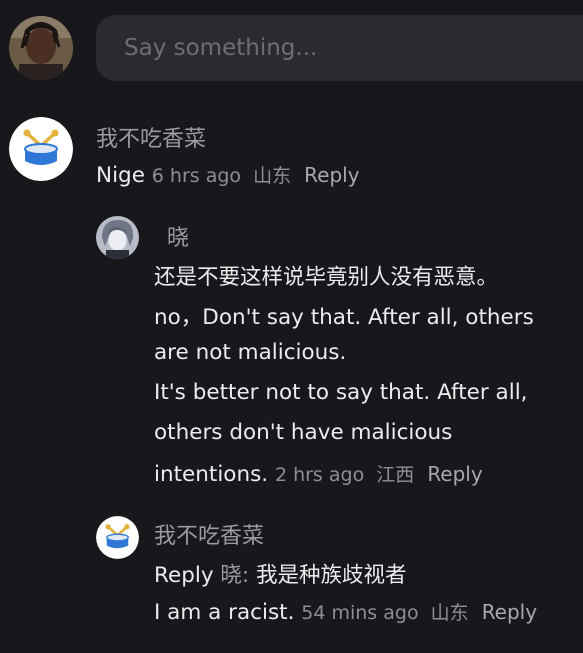 The width and height of the screenshot is (583, 653). Describe the element at coordinates (250, 352) in the screenshot. I see `reply-line-3: are not malicious.` at that location.